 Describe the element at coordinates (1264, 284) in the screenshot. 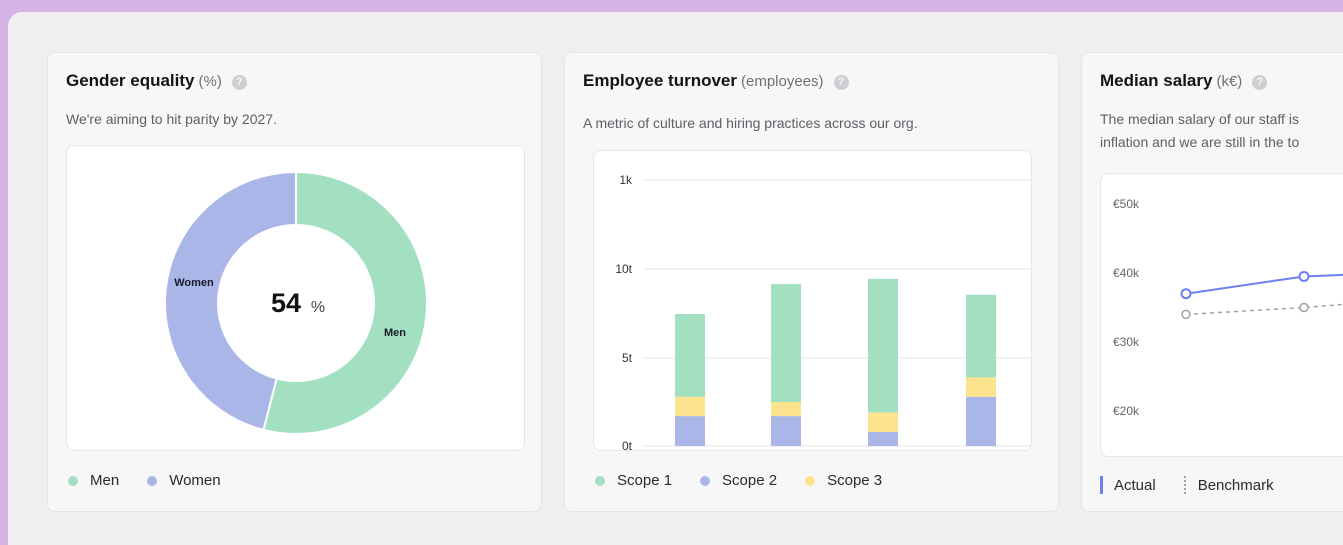

I see `actual-line` at that location.